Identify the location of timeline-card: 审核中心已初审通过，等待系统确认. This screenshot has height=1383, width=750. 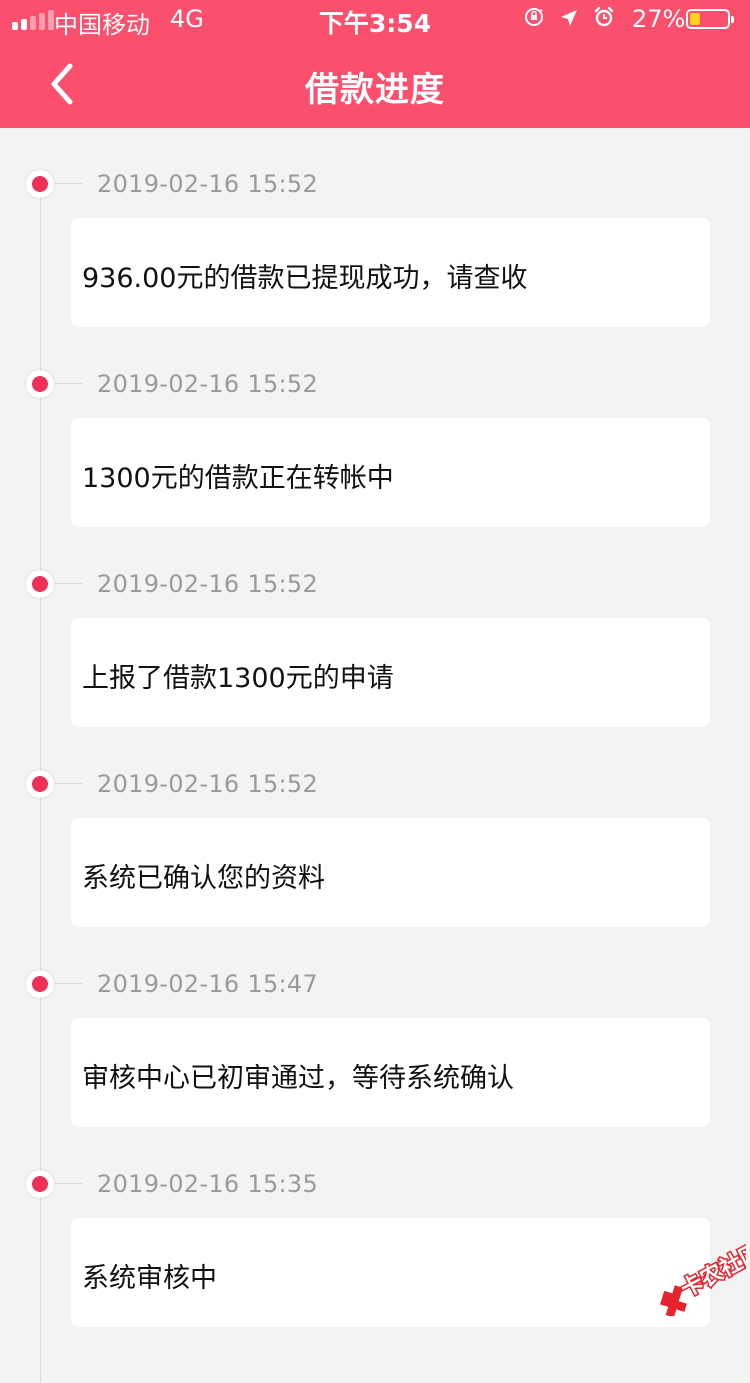
(390, 1072).